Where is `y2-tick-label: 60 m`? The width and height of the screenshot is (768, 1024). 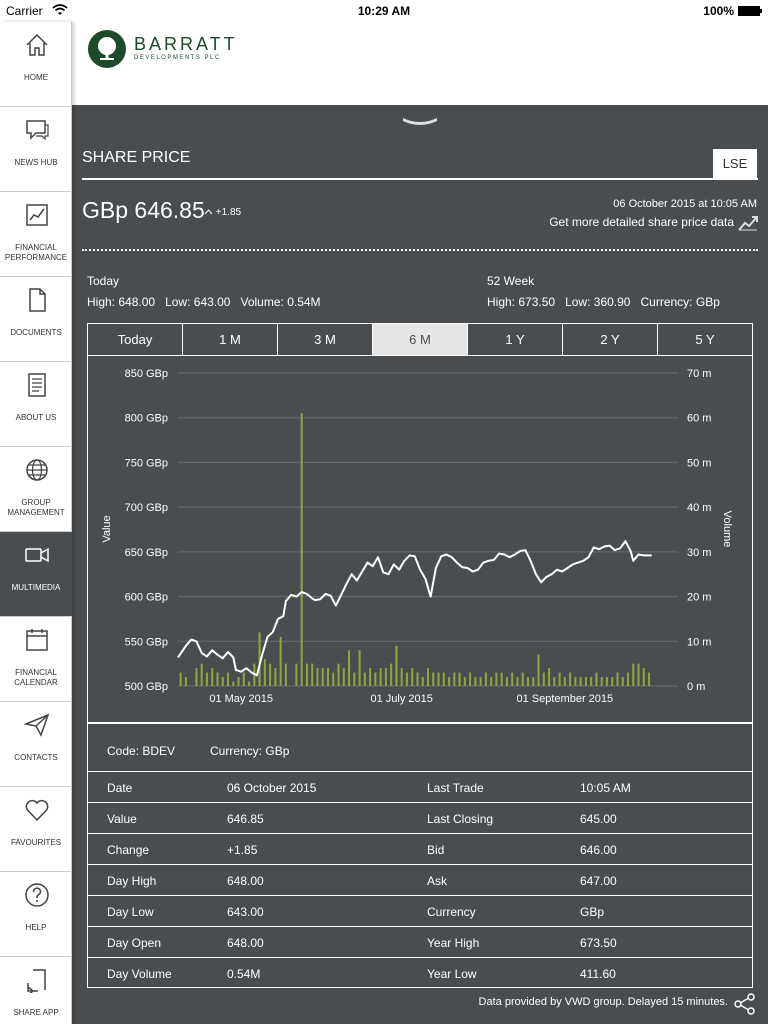
y2-tick-label: 60 m is located at coordinates (699, 419).